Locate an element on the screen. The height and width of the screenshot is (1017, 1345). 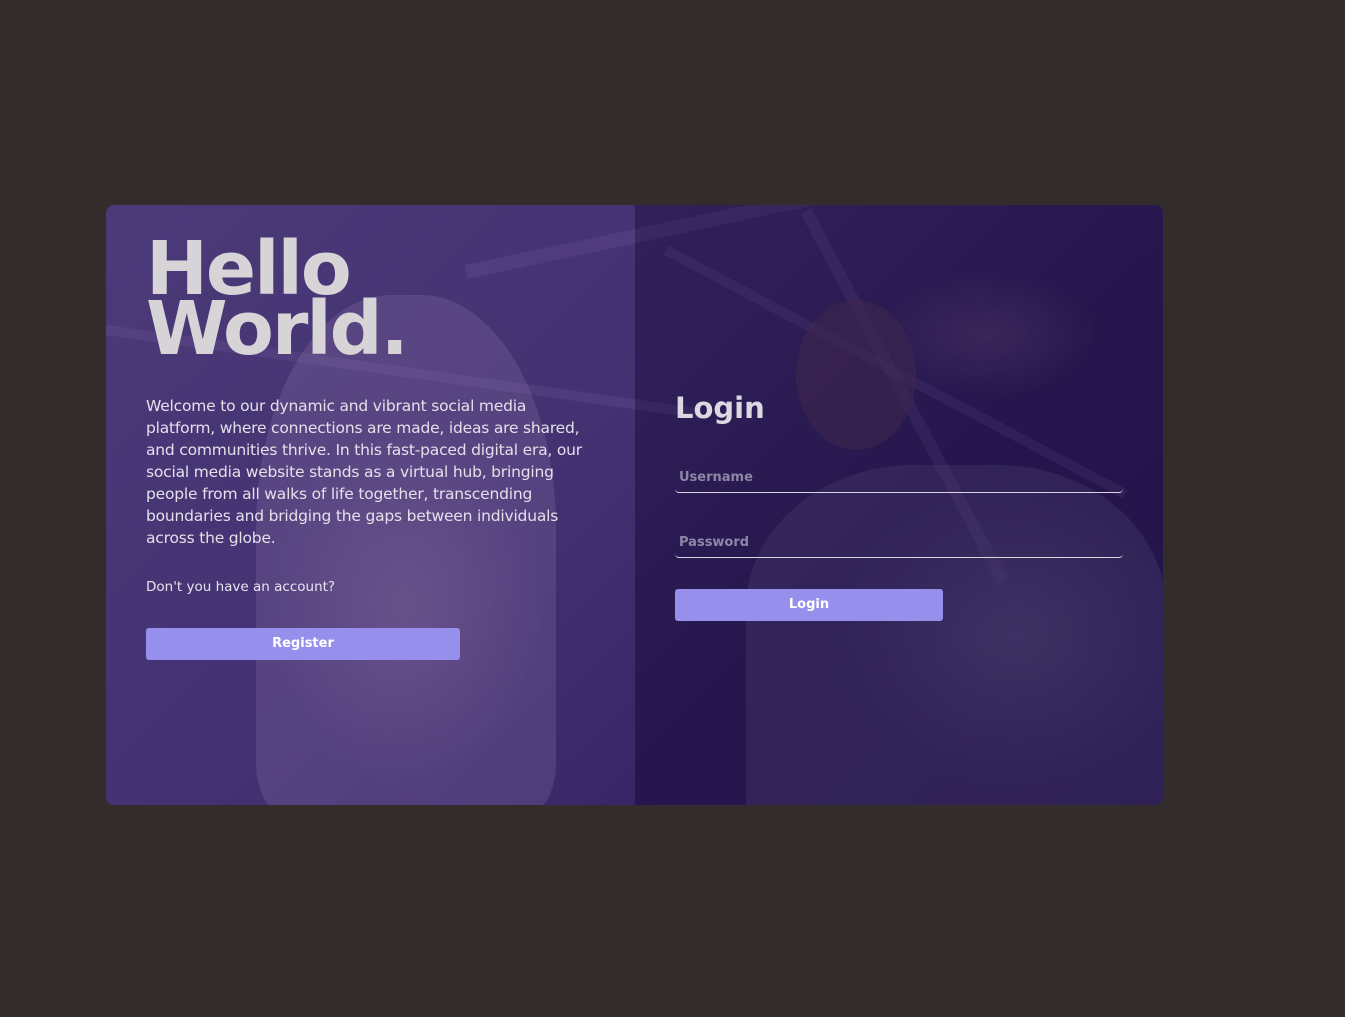
username-input is located at coordinates (899, 478).